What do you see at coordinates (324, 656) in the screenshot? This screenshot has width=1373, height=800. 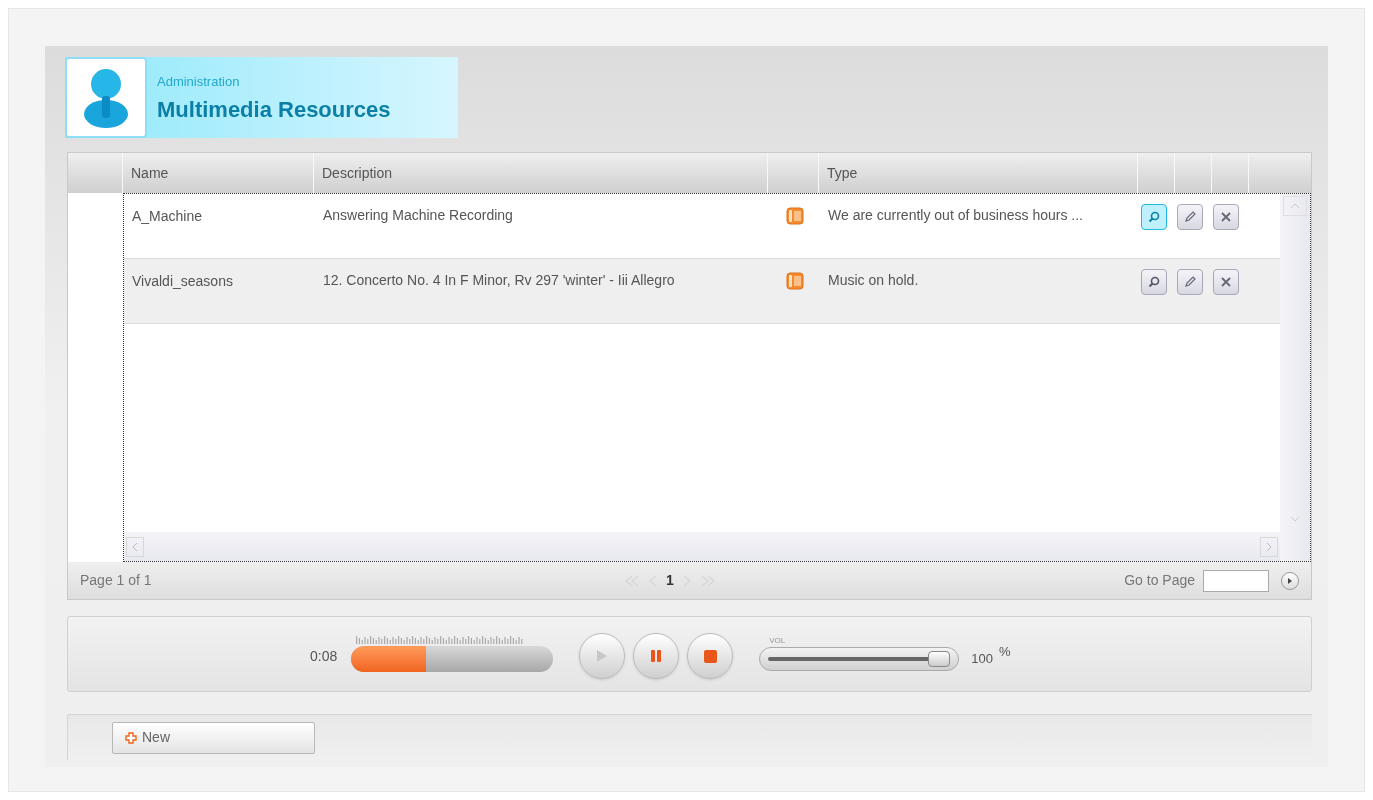 I see `elapsed-time: 0:08` at bounding box center [324, 656].